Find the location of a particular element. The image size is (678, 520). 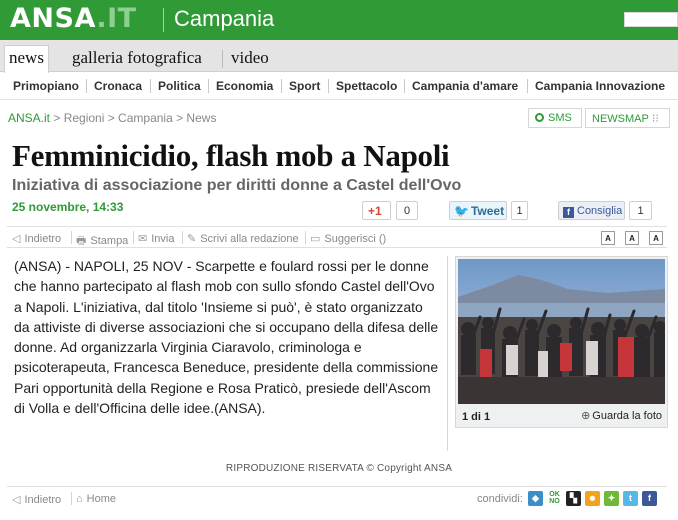

photo-gallery-box: 1 di 1 ⊕ Guarda la foto is located at coordinates (561, 342).